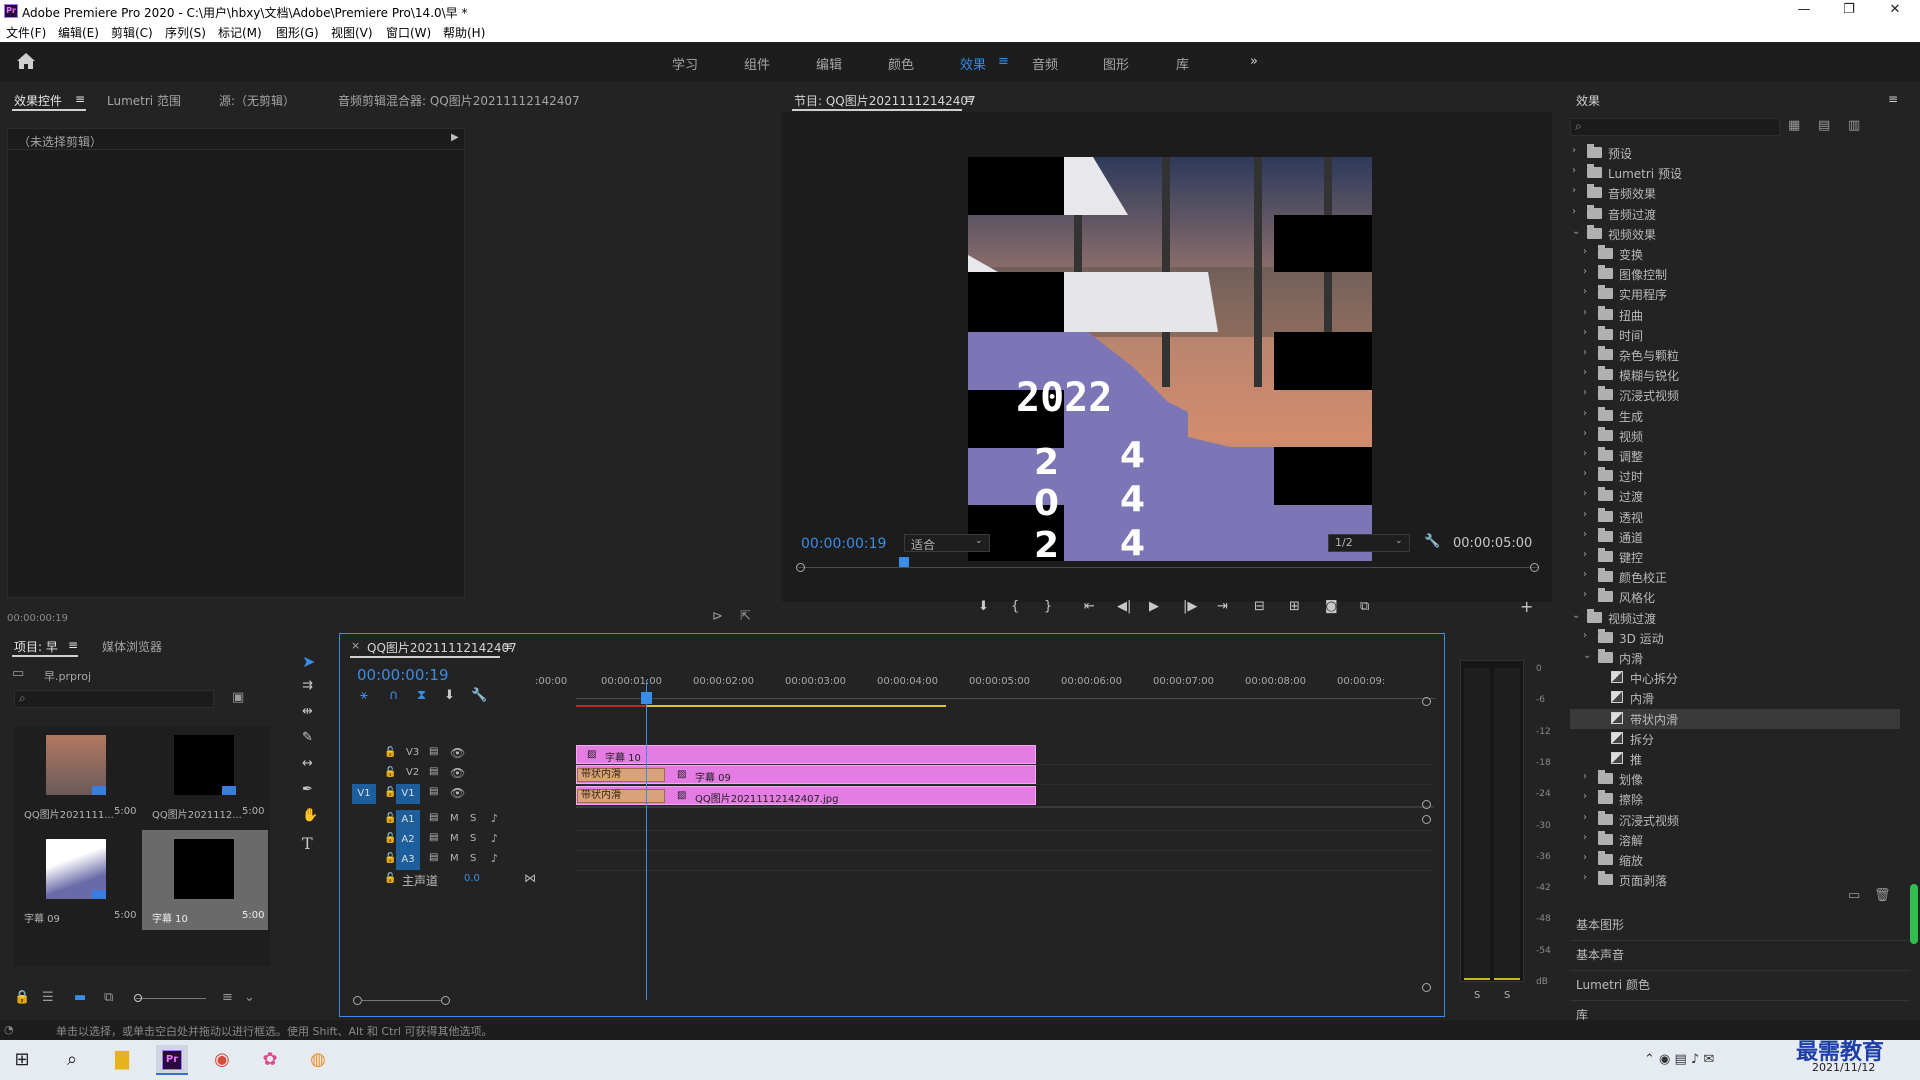  What do you see at coordinates (1045, 63) in the screenshot?
I see `workspace-audio: 音频` at bounding box center [1045, 63].